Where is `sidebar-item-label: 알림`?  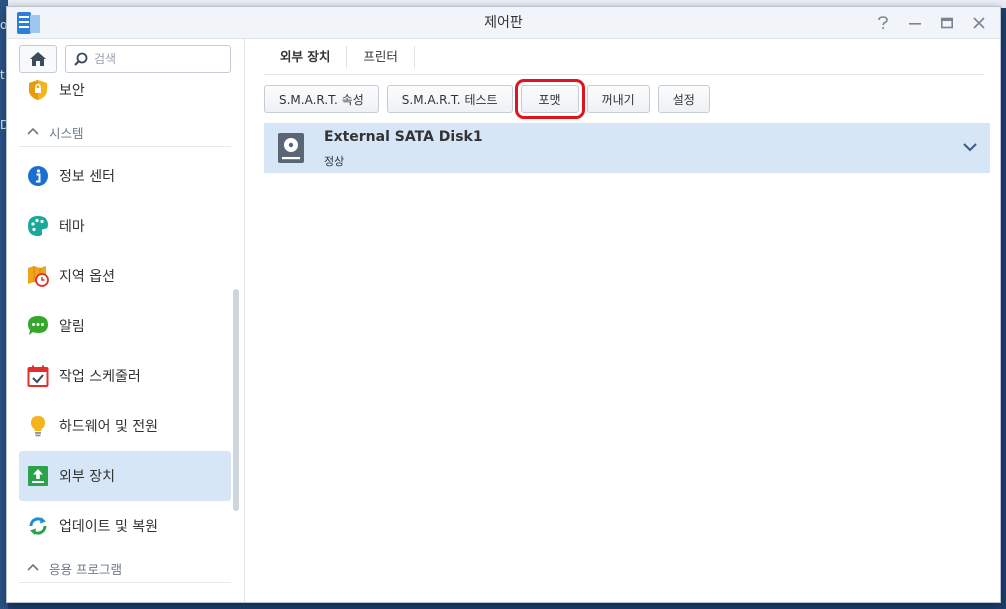
sidebar-item-label: 알림 is located at coordinates (72, 327).